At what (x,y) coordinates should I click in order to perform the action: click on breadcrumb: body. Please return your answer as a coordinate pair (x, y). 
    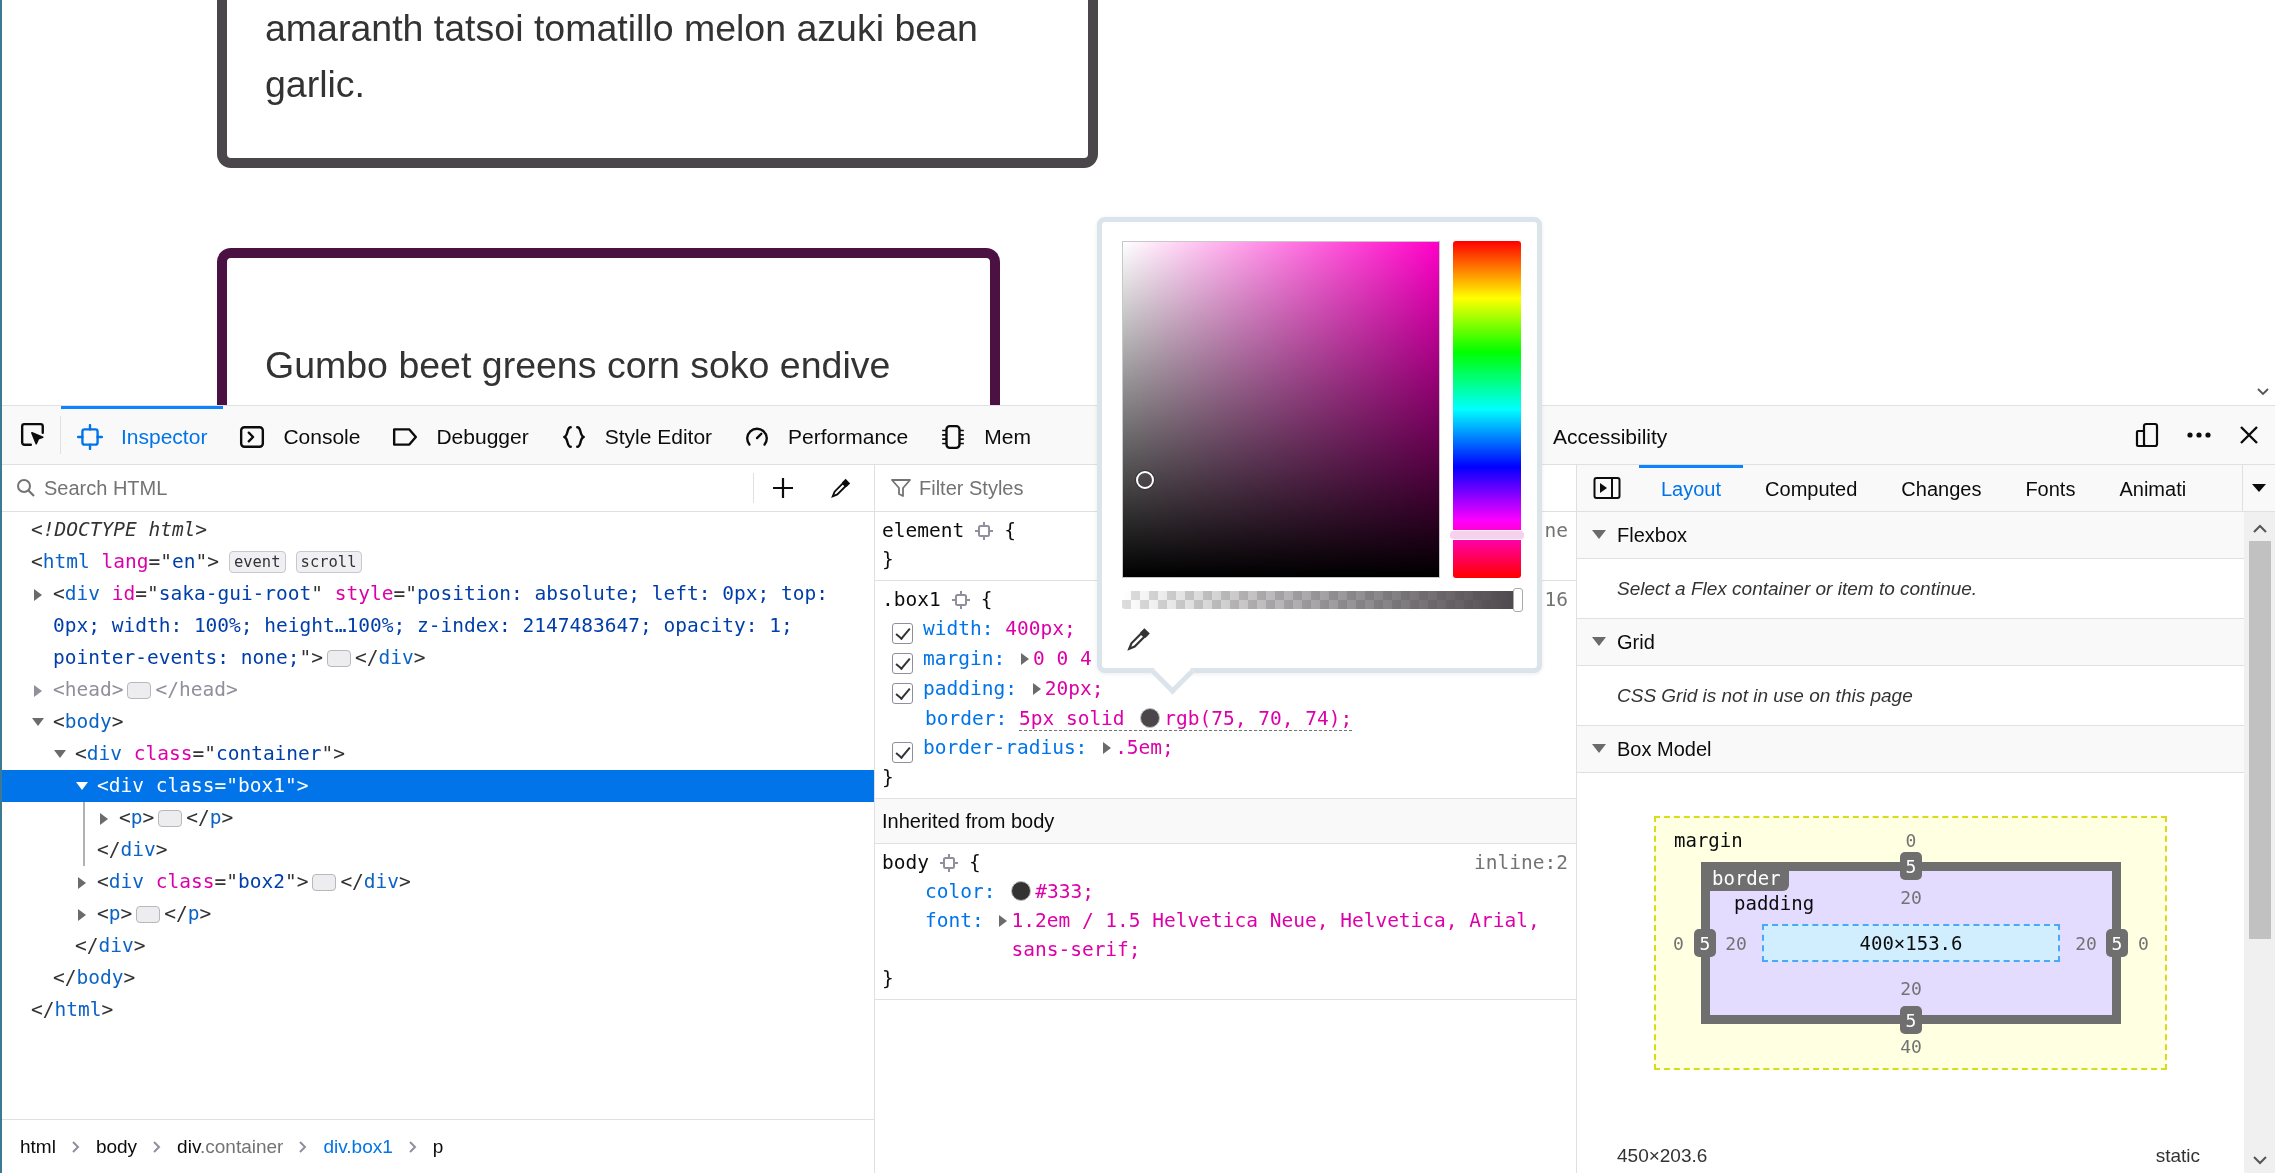
    Looking at the image, I should click on (116, 1146).